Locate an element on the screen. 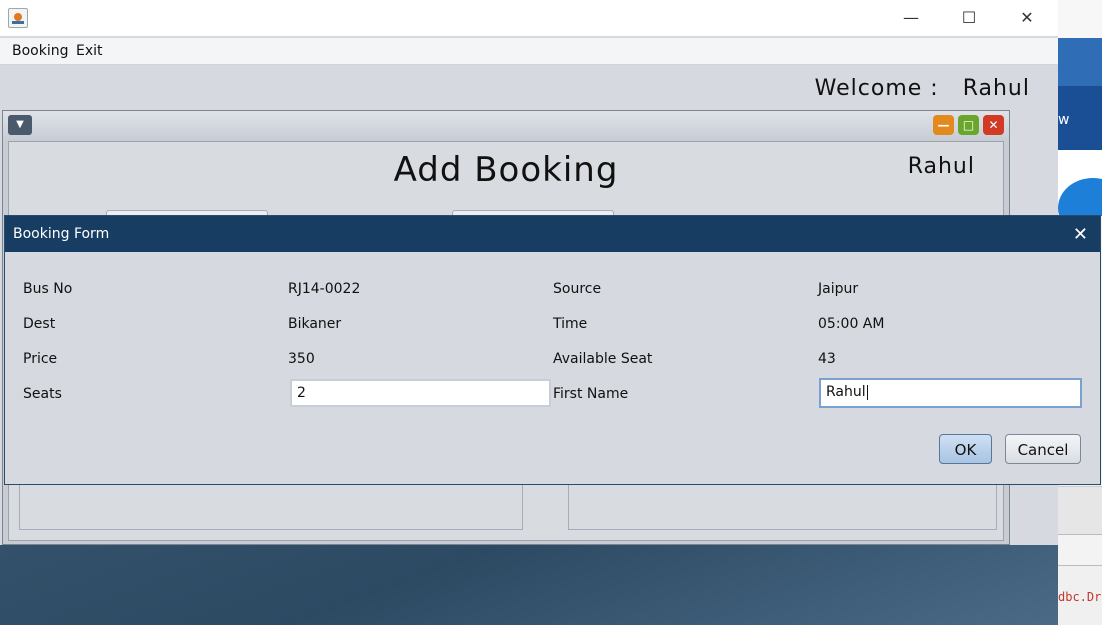 This screenshot has height=625, width=1102. frame-title-bar: ▼ — □ ✕ is located at coordinates (506, 125).